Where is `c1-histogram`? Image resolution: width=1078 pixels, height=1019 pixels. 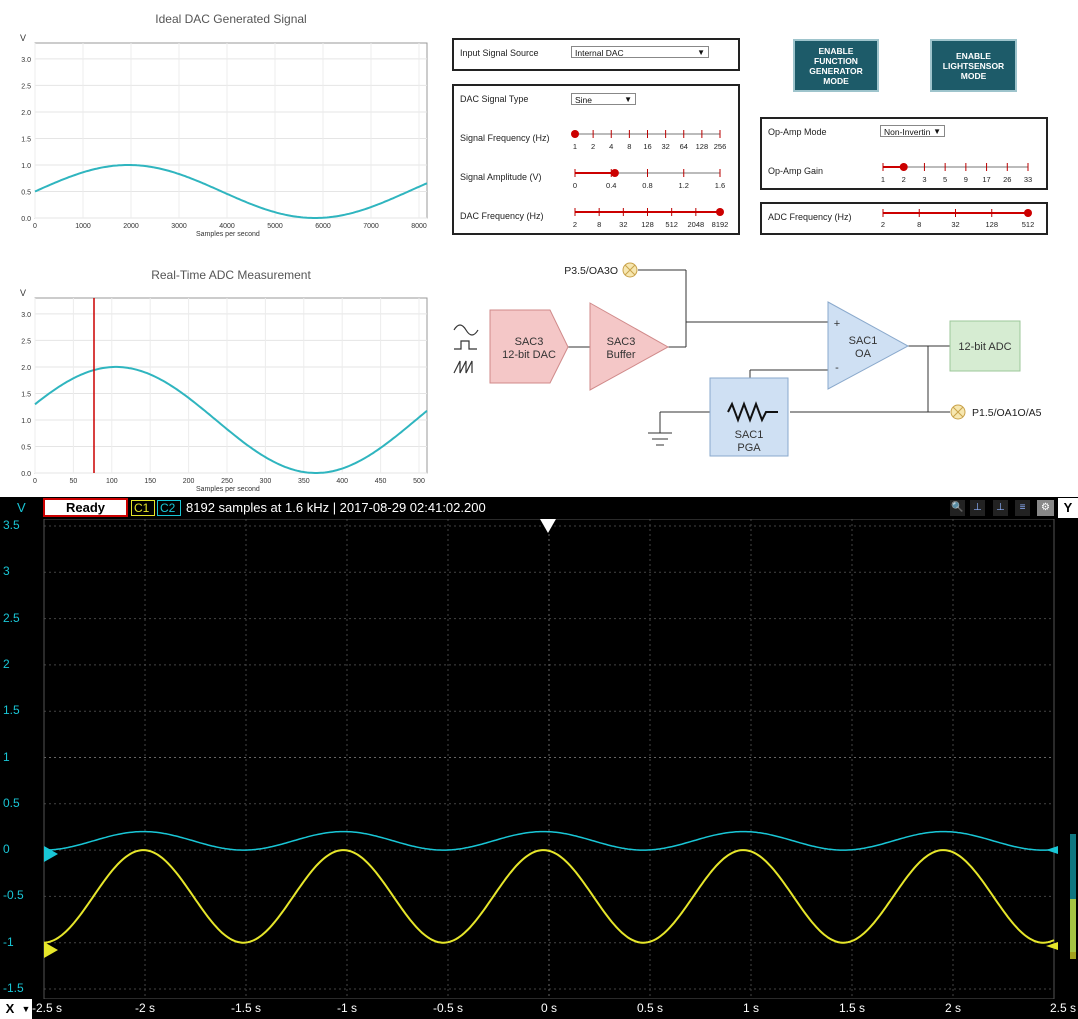
c1-histogram is located at coordinates (1073, 929).